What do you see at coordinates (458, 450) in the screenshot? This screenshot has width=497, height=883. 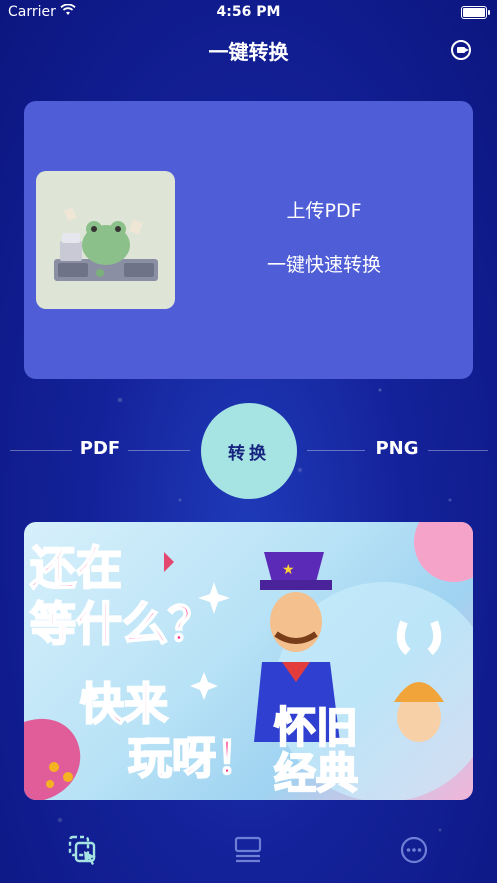 I see `divider-right` at bounding box center [458, 450].